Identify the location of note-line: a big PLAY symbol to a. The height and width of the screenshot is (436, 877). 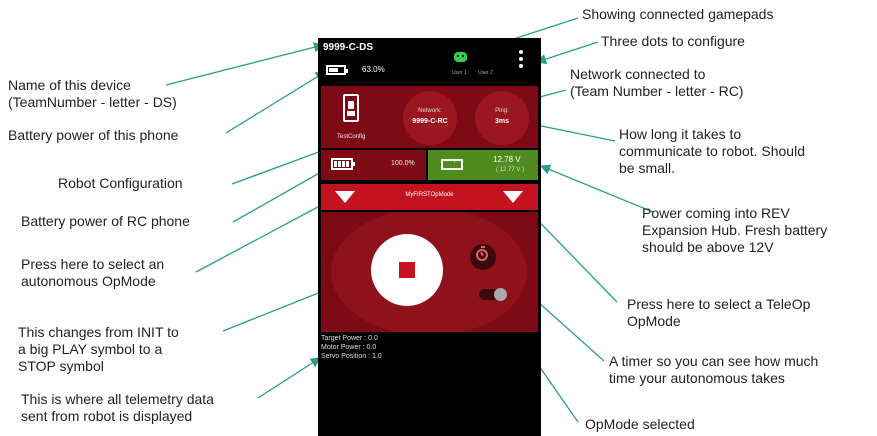
(90, 349).